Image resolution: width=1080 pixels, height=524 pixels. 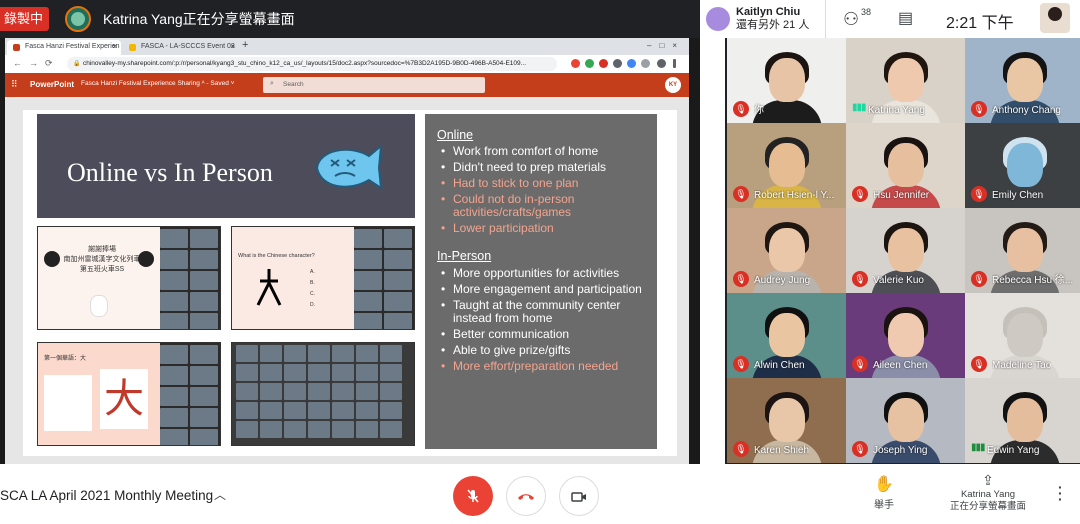 What do you see at coordinates (896, 110) in the screenshot?
I see `participant-name: Katrina Yang` at bounding box center [896, 110].